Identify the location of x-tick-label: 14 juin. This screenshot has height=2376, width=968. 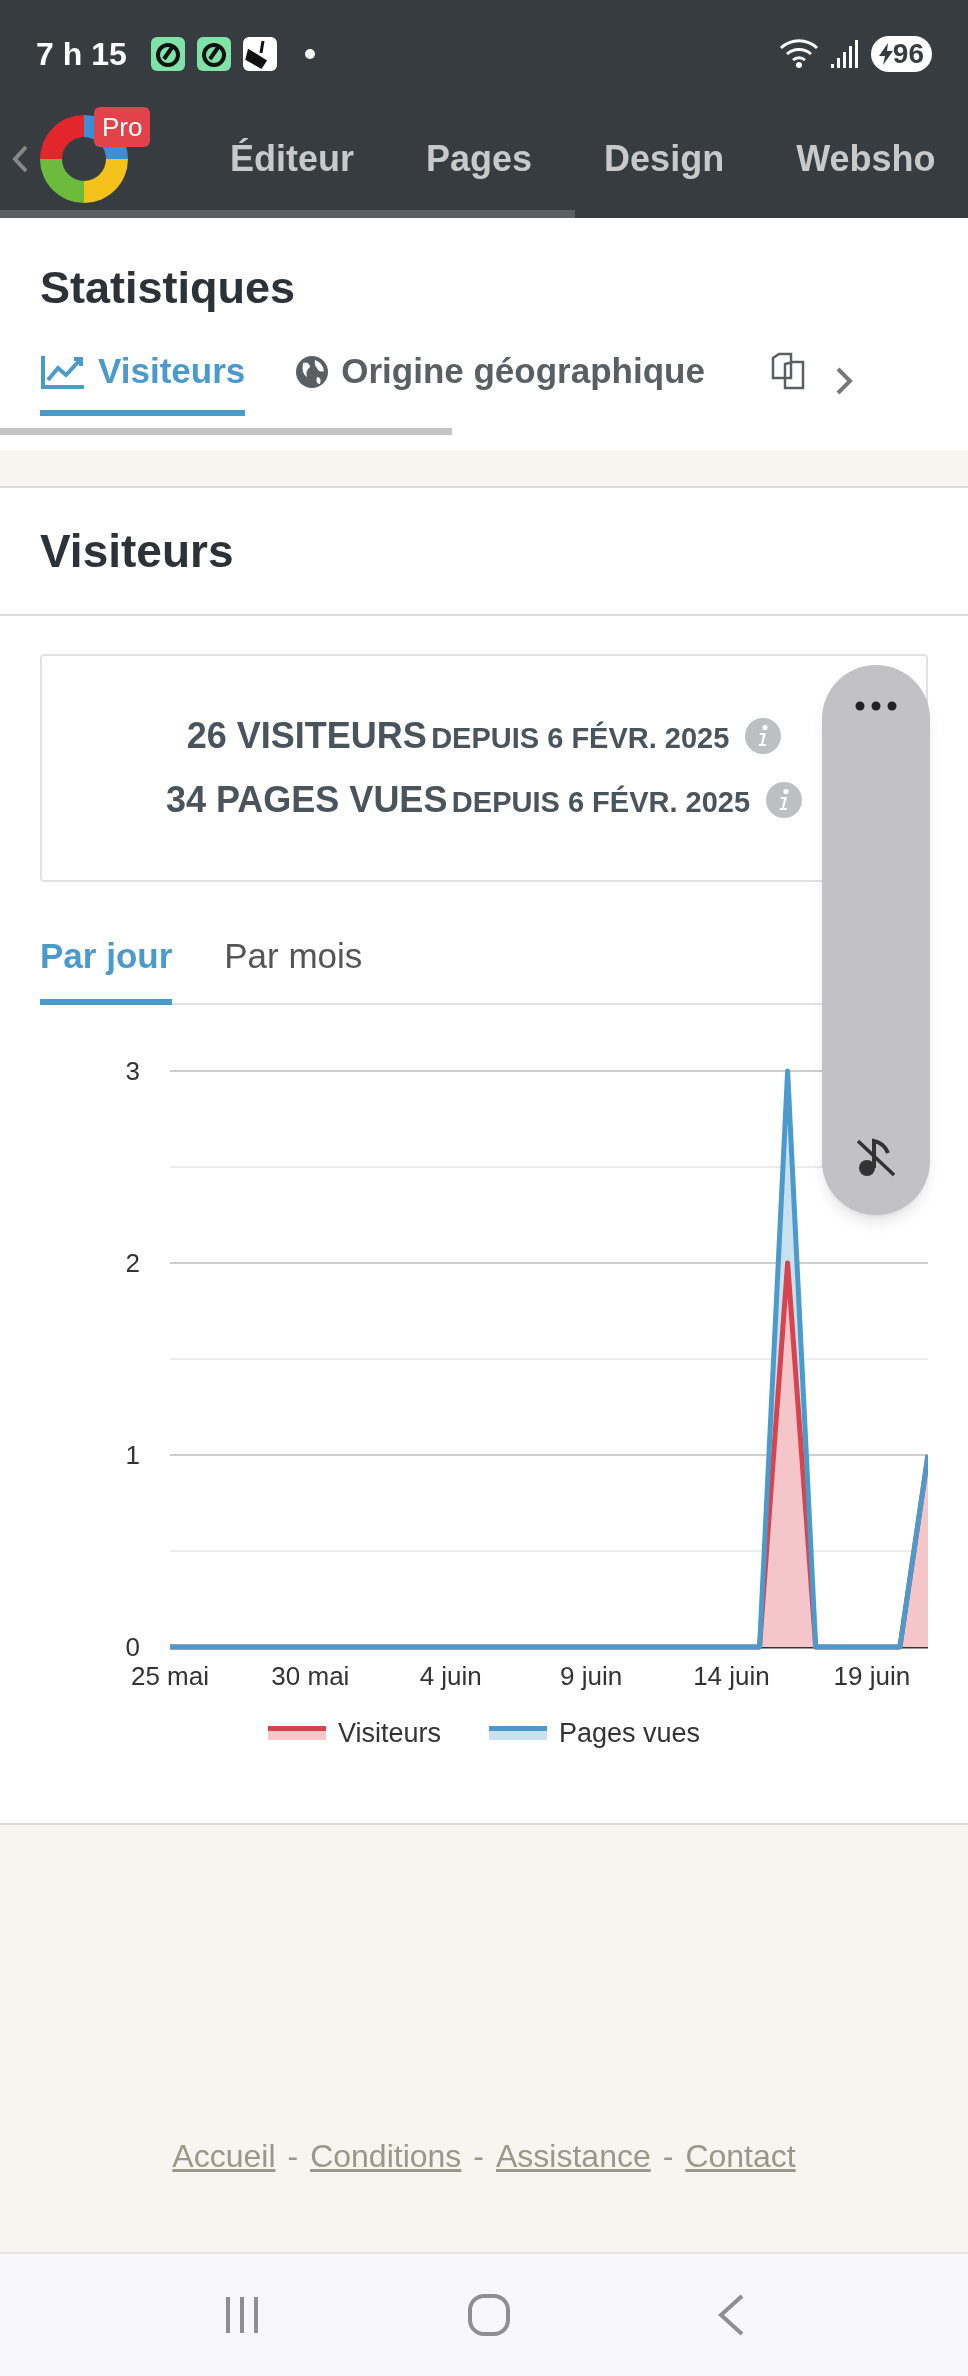
(731, 1675).